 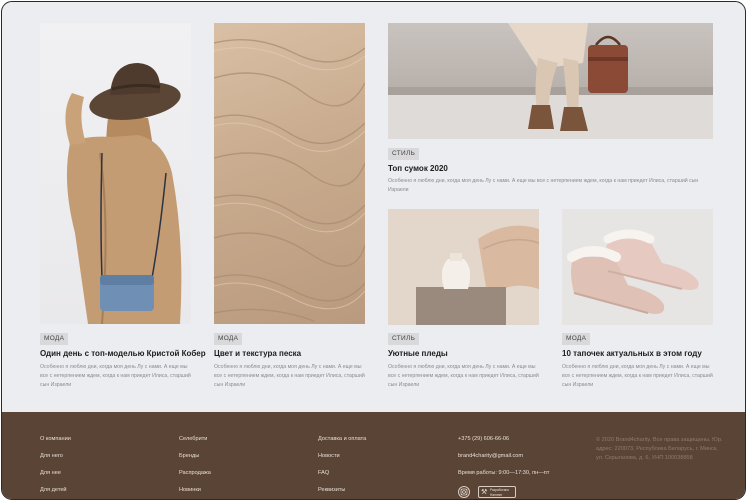 What do you see at coordinates (51, 456) in the screenshot?
I see `footer-link-for-him: Для него` at bounding box center [51, 456].